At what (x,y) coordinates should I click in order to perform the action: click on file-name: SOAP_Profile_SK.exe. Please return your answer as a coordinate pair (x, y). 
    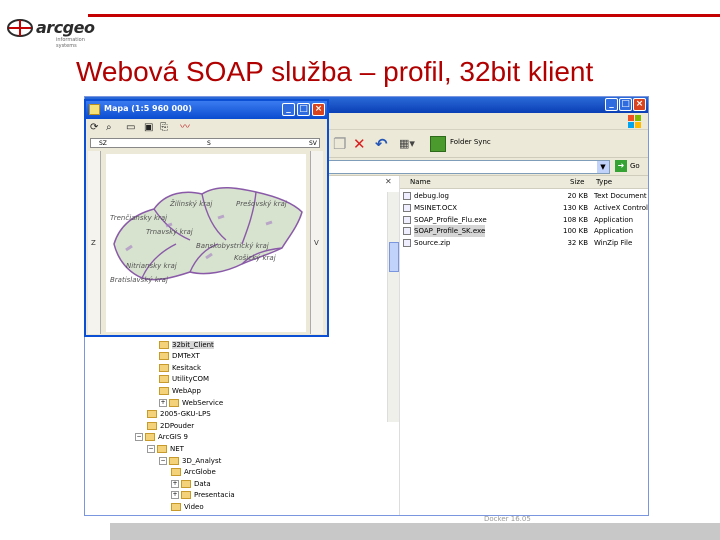
    Looking at the image, I should click on (450, 231).